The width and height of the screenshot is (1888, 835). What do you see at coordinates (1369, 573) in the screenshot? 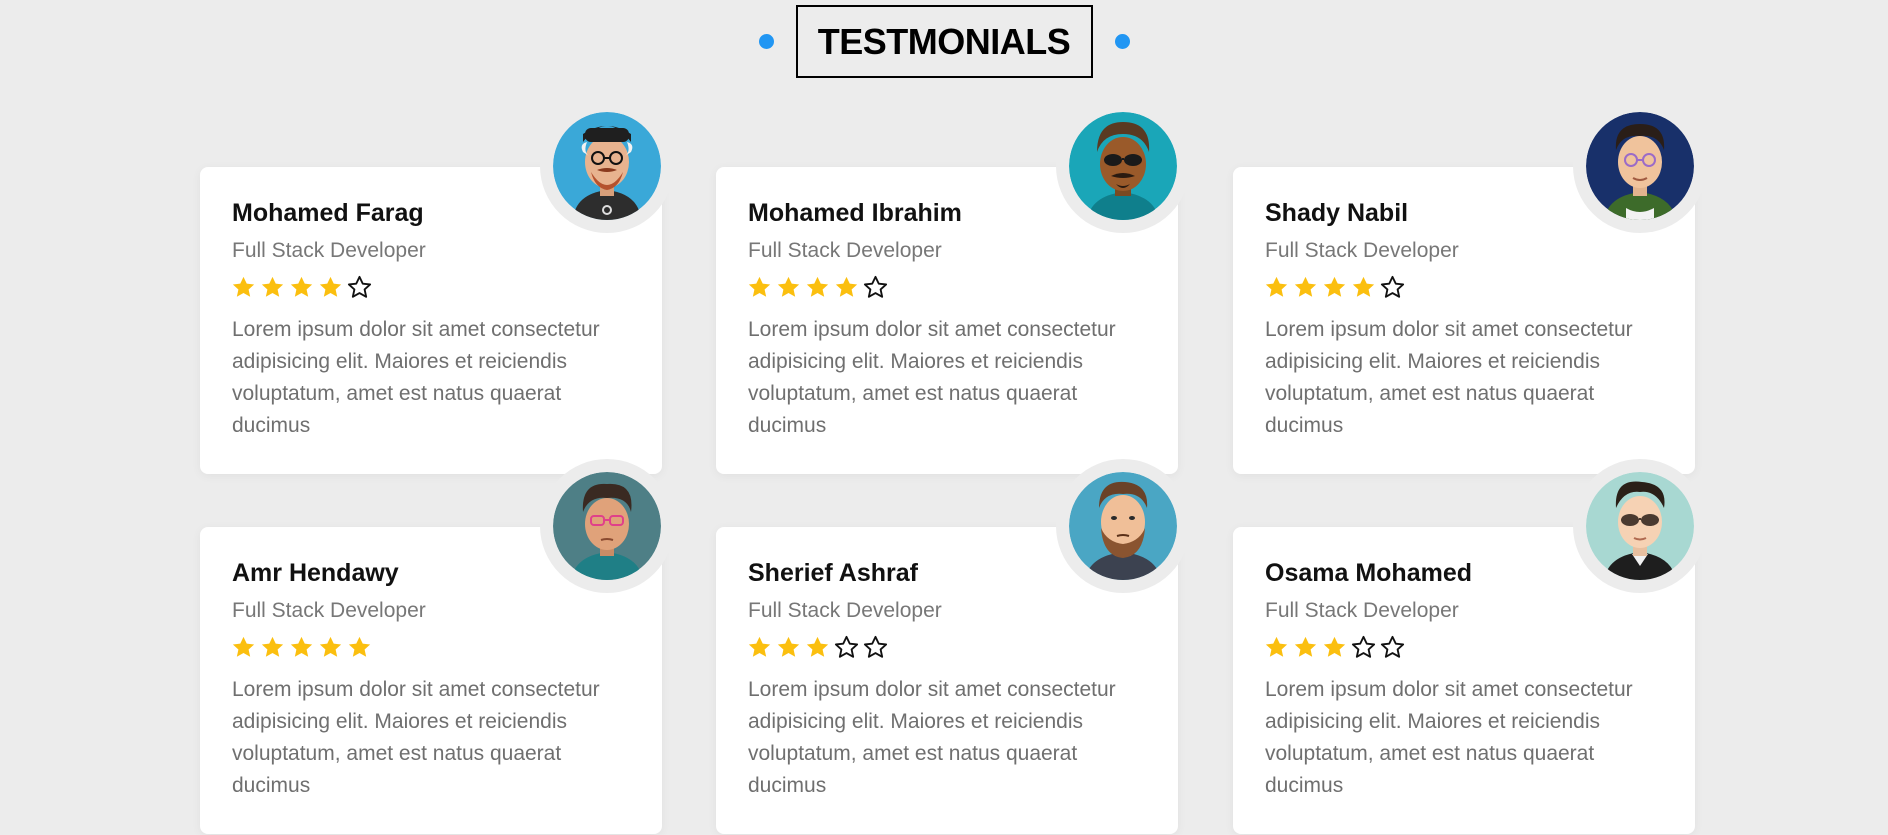
I see `person-name: Osama Mohamed` at bounding box center [1369, 573].